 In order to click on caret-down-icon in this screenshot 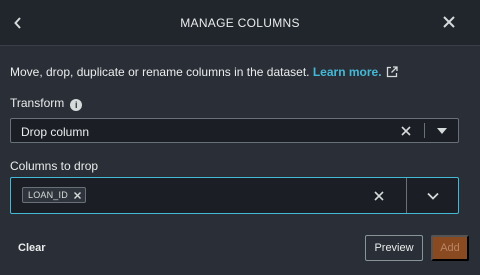, I will do `click(442, 131)`.